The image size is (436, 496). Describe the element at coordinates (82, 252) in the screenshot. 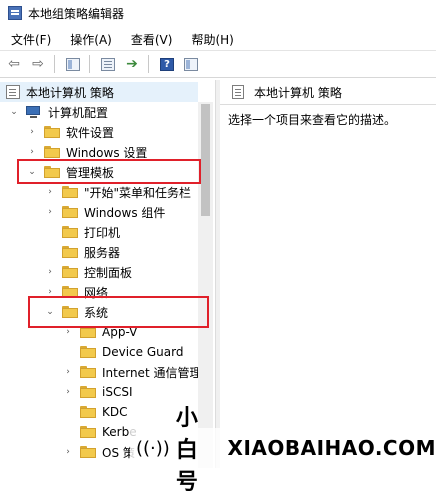

I see `tree-item-servers: 服务器` at that location.